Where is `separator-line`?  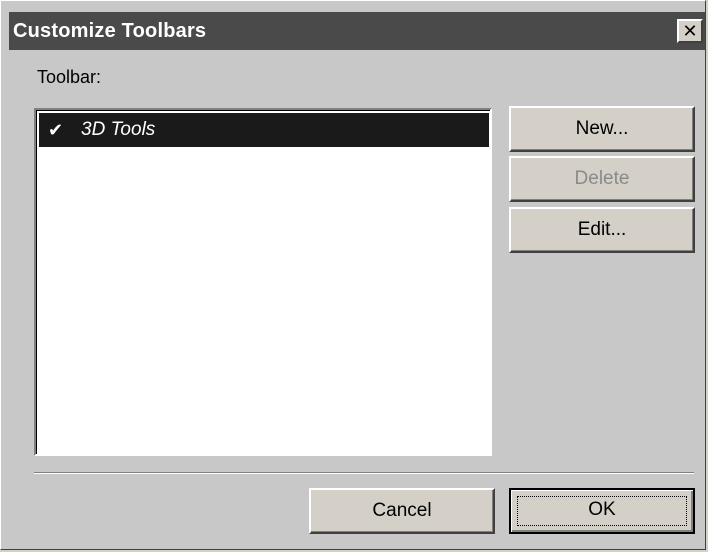
separator-line is located at coordinates (364, 473).